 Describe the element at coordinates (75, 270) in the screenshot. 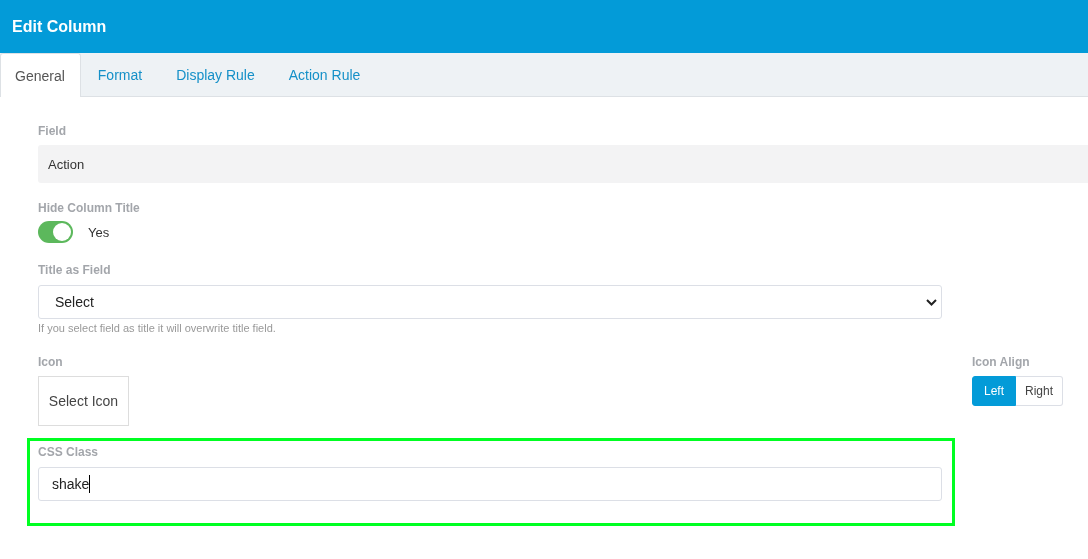

I see `field-label: Title as Field` at that location.